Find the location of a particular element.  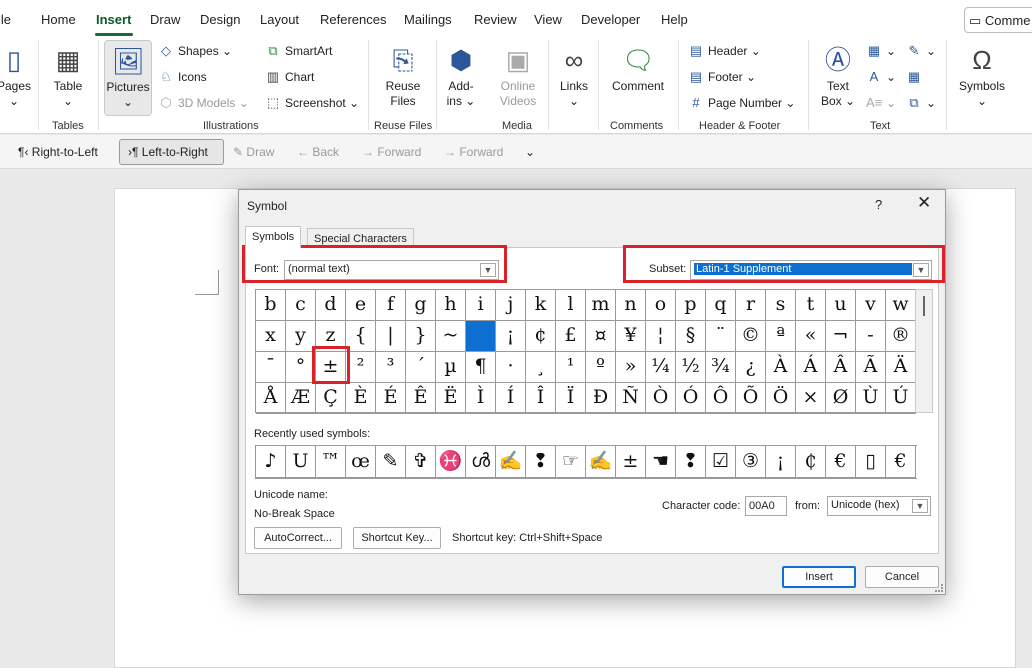

chart-button: ▥ Chart is located at coordinates (290, 77).